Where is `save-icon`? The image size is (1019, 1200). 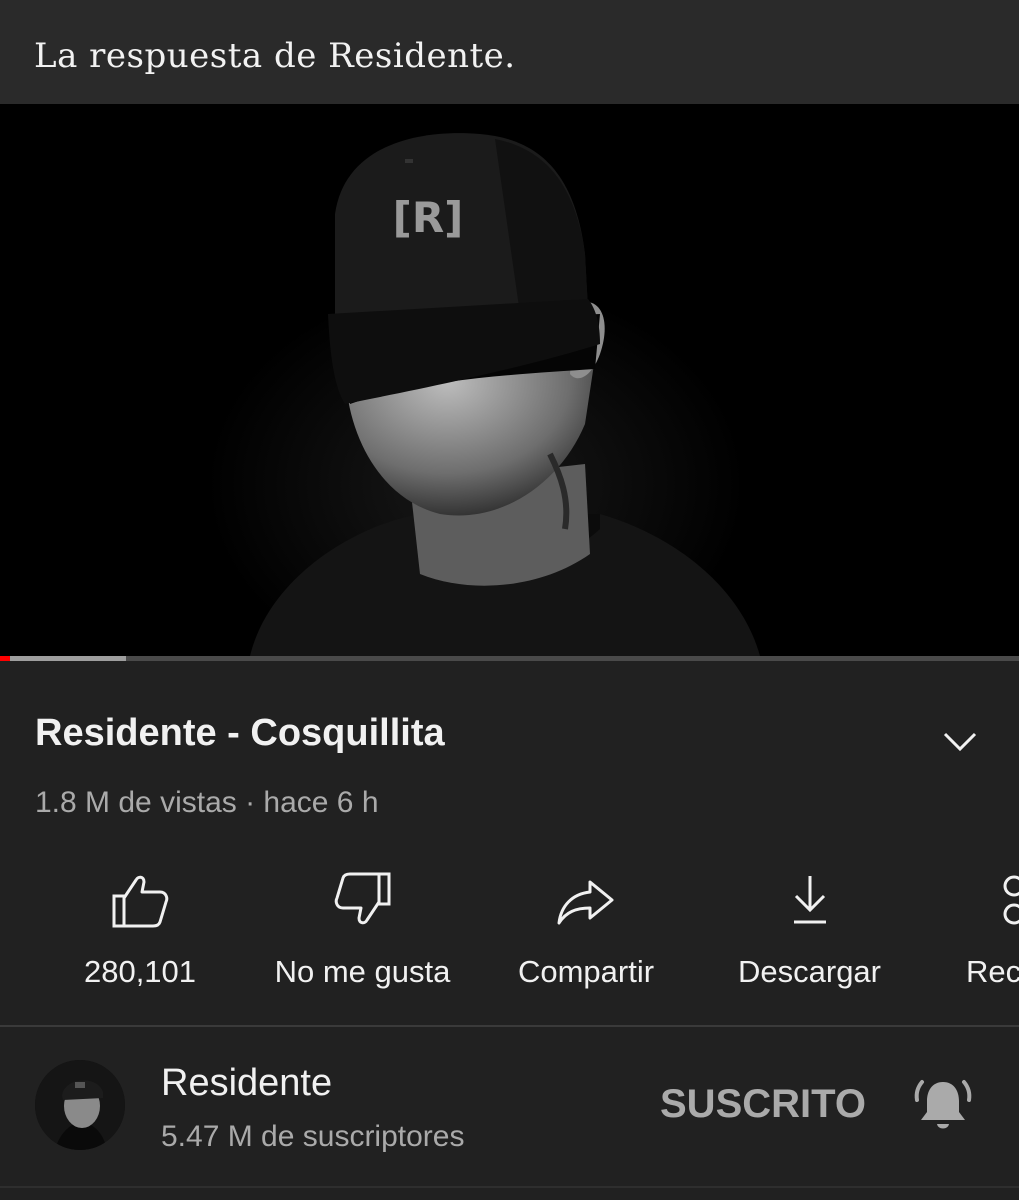
save-icon is located at coordinates (1011, 900).